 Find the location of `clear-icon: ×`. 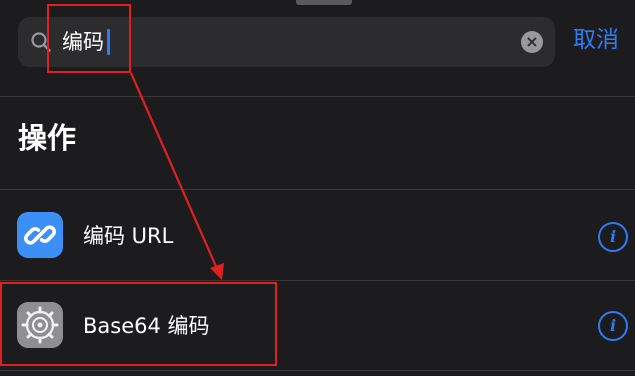

clear-icon: × is located at coordinates (532, 41).